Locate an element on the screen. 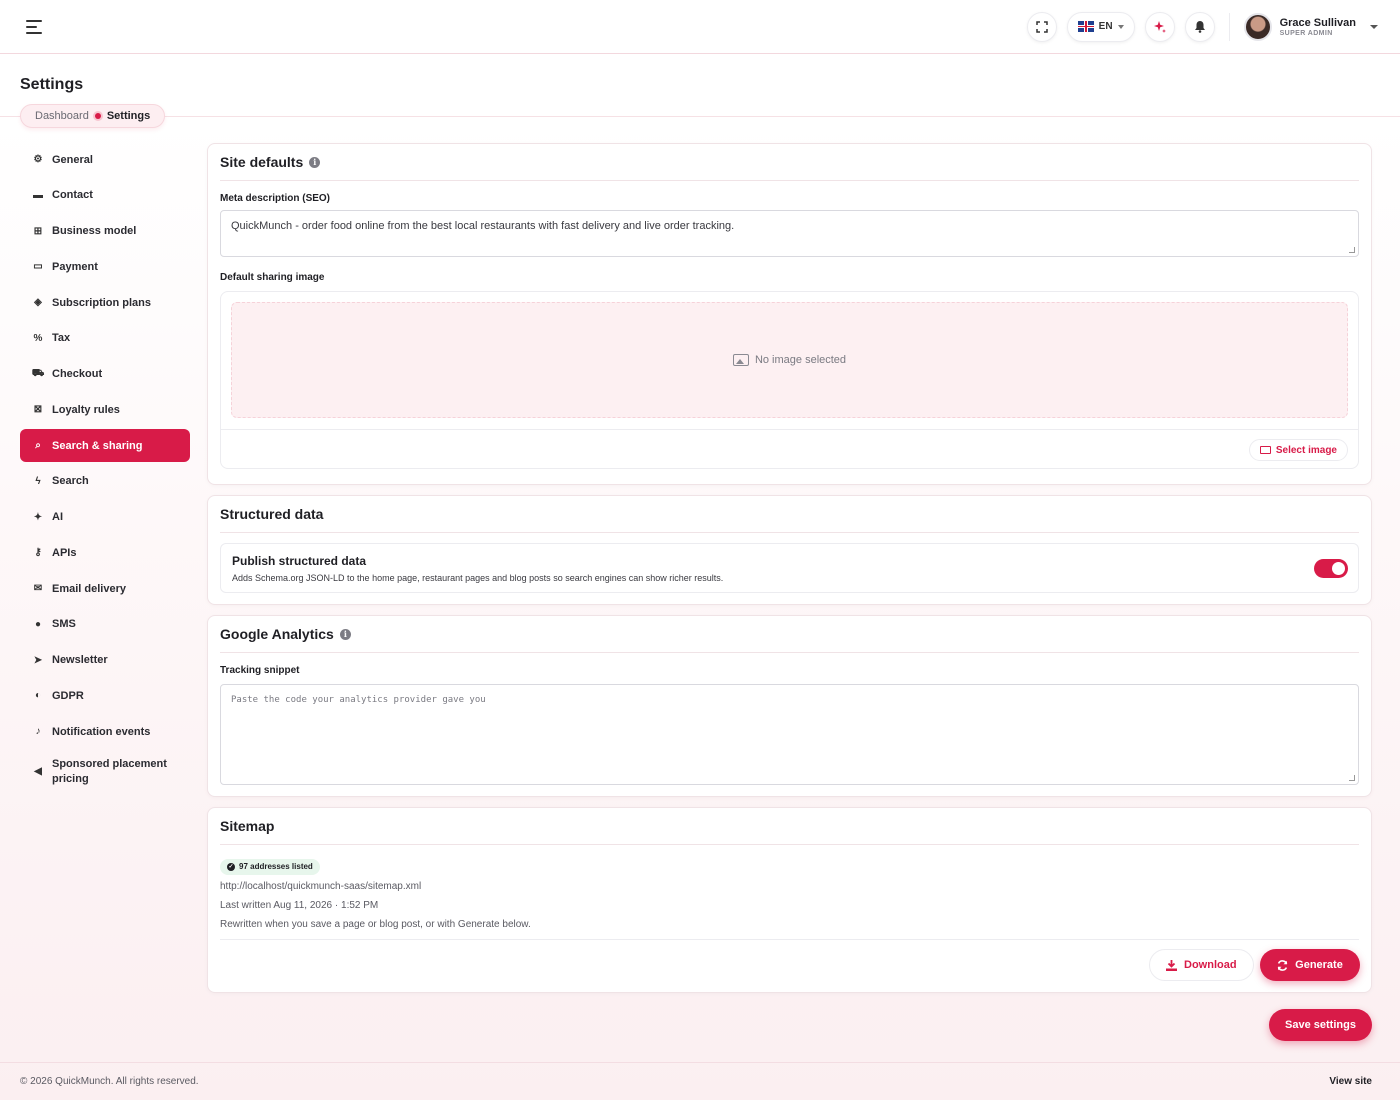 The width and height of the screenshot is (1400, 1100). image-icon is located at coordinates (740, 360).